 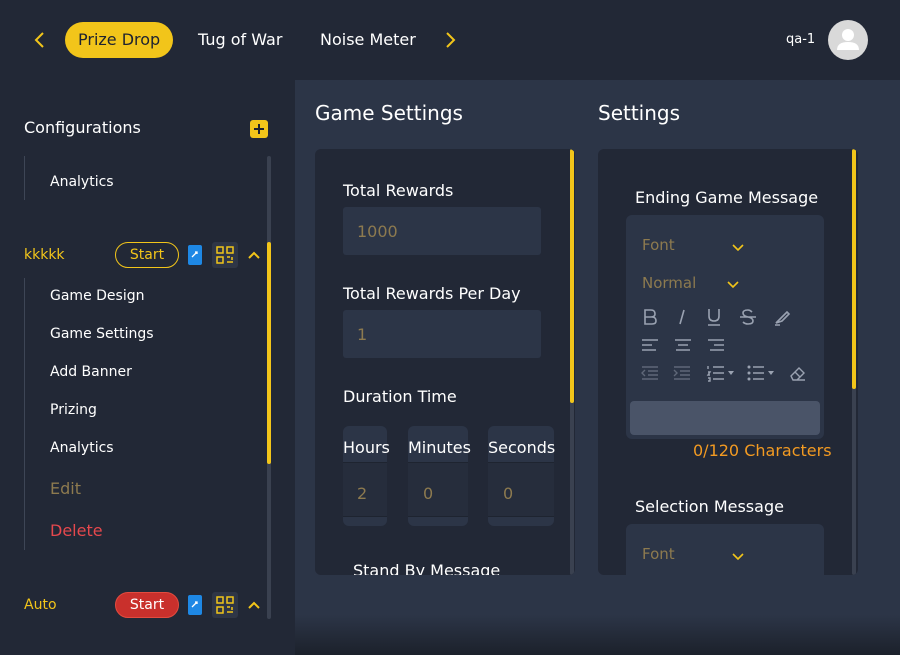 What do you see at coordinates (798, 373) in the screenshot?
I see `clear-format-icon` at bounding box center [798, 373].